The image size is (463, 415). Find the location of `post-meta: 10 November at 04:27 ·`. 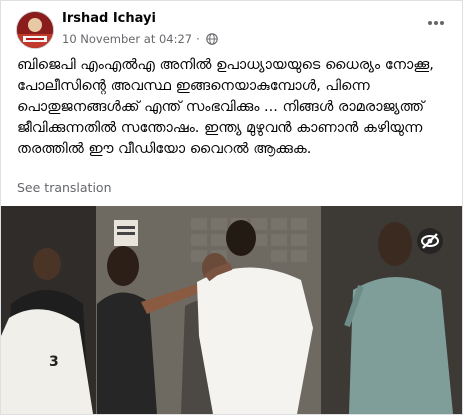

post-meta: 10 November at 04:27 · is located at coordinates (140, 39).